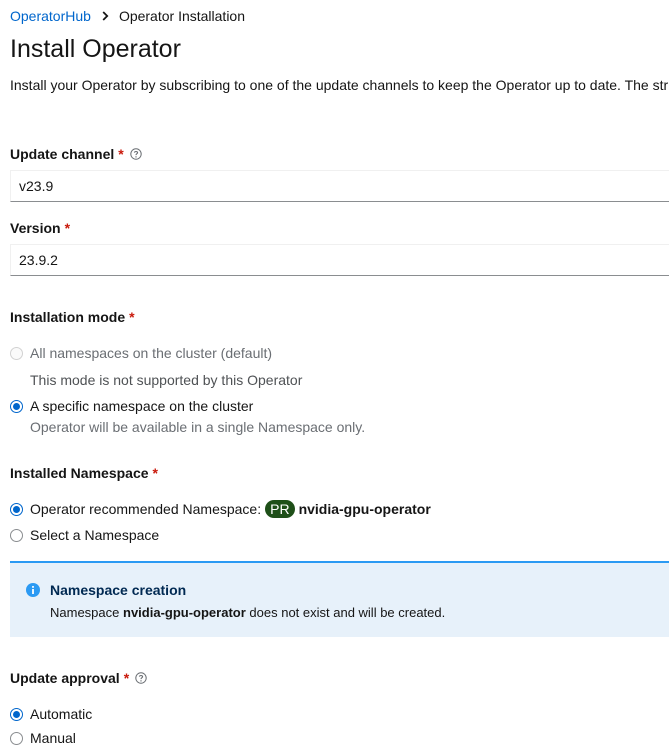 This screenshot has height=746, width=669. What do you see at coordinates (184, 612) in the screenshot?
I see `alert-namespace-name: nvidia-gpu-operator` at bounding box center [184, 612].